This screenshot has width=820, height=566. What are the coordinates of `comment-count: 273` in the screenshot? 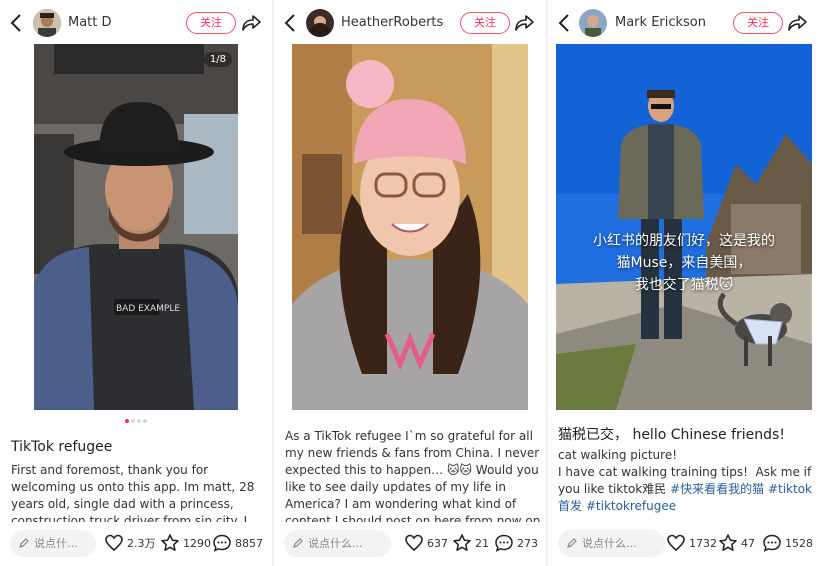 It's located at (527, 543).